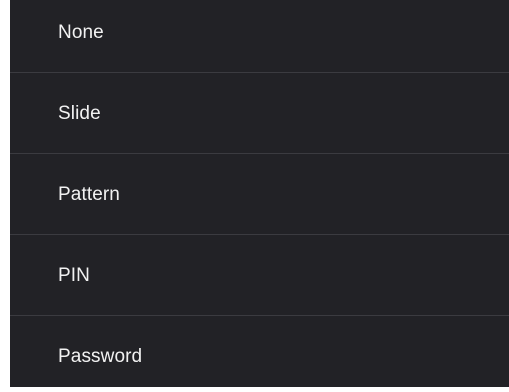 This screenshot has width=509, height=392. I want to click on option-label: Pattern, so click(89, 194).